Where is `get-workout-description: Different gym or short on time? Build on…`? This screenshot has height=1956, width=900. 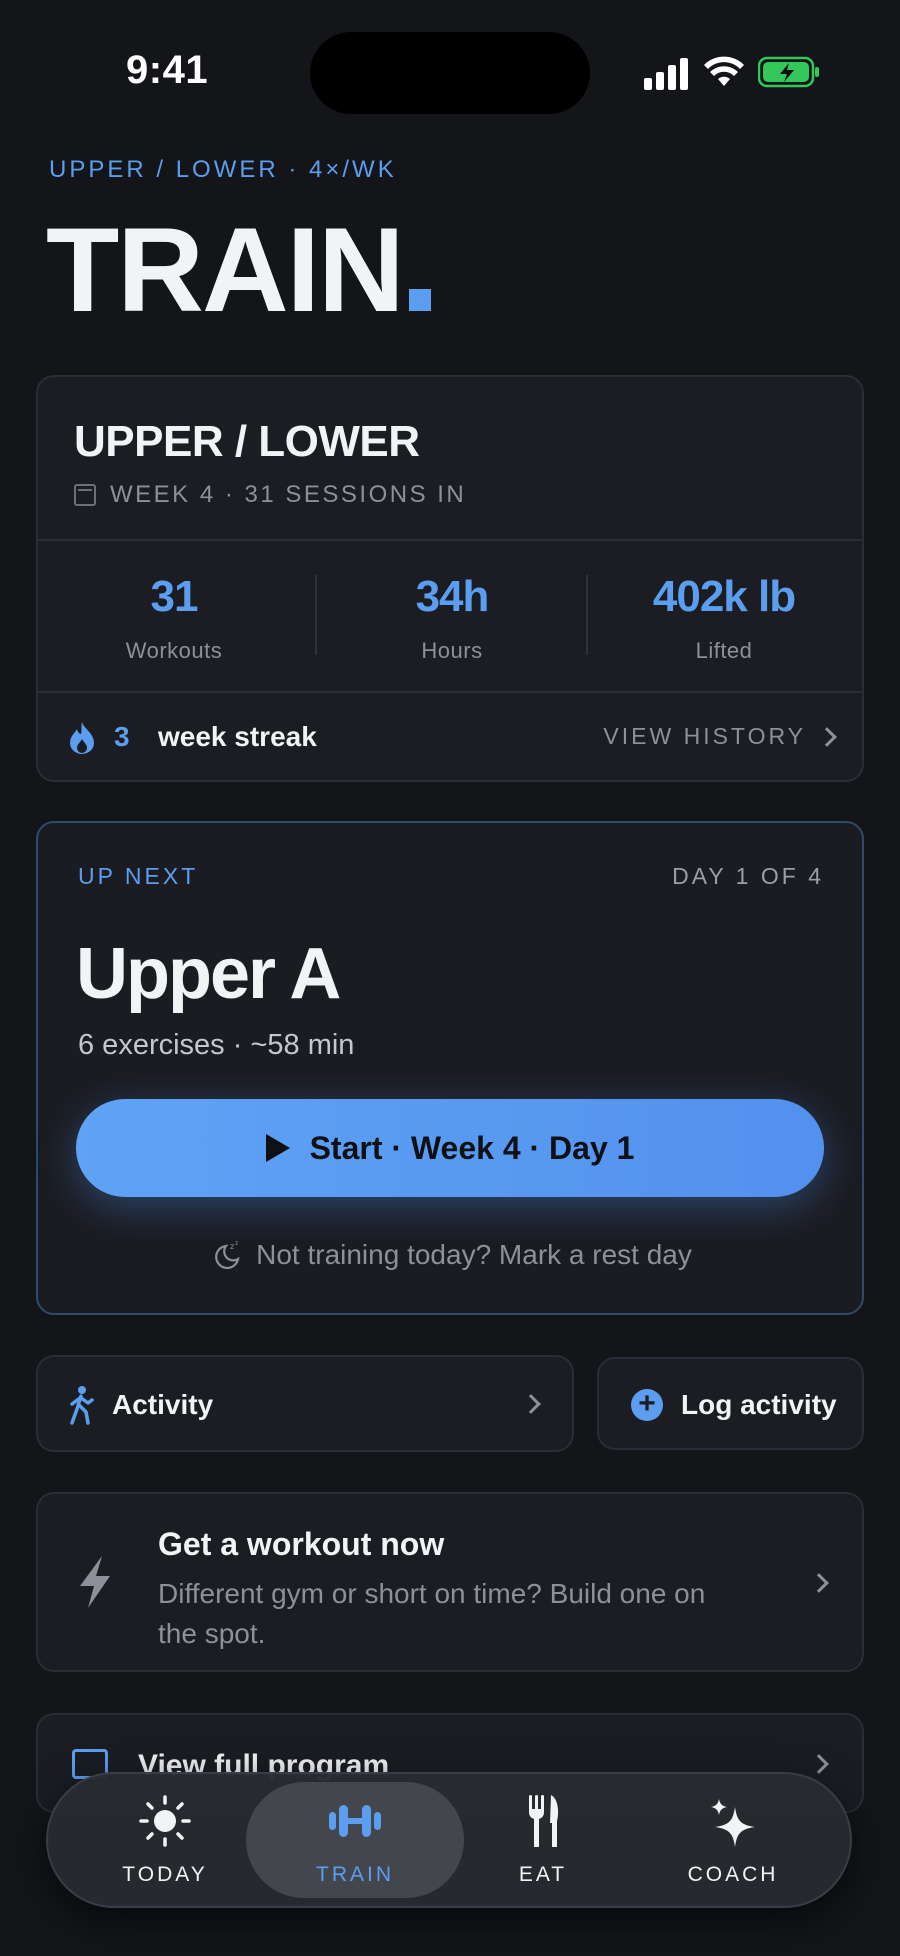 get-workout-description: Different gym or short on time? Build on… is located at coordinates (432, 1613).